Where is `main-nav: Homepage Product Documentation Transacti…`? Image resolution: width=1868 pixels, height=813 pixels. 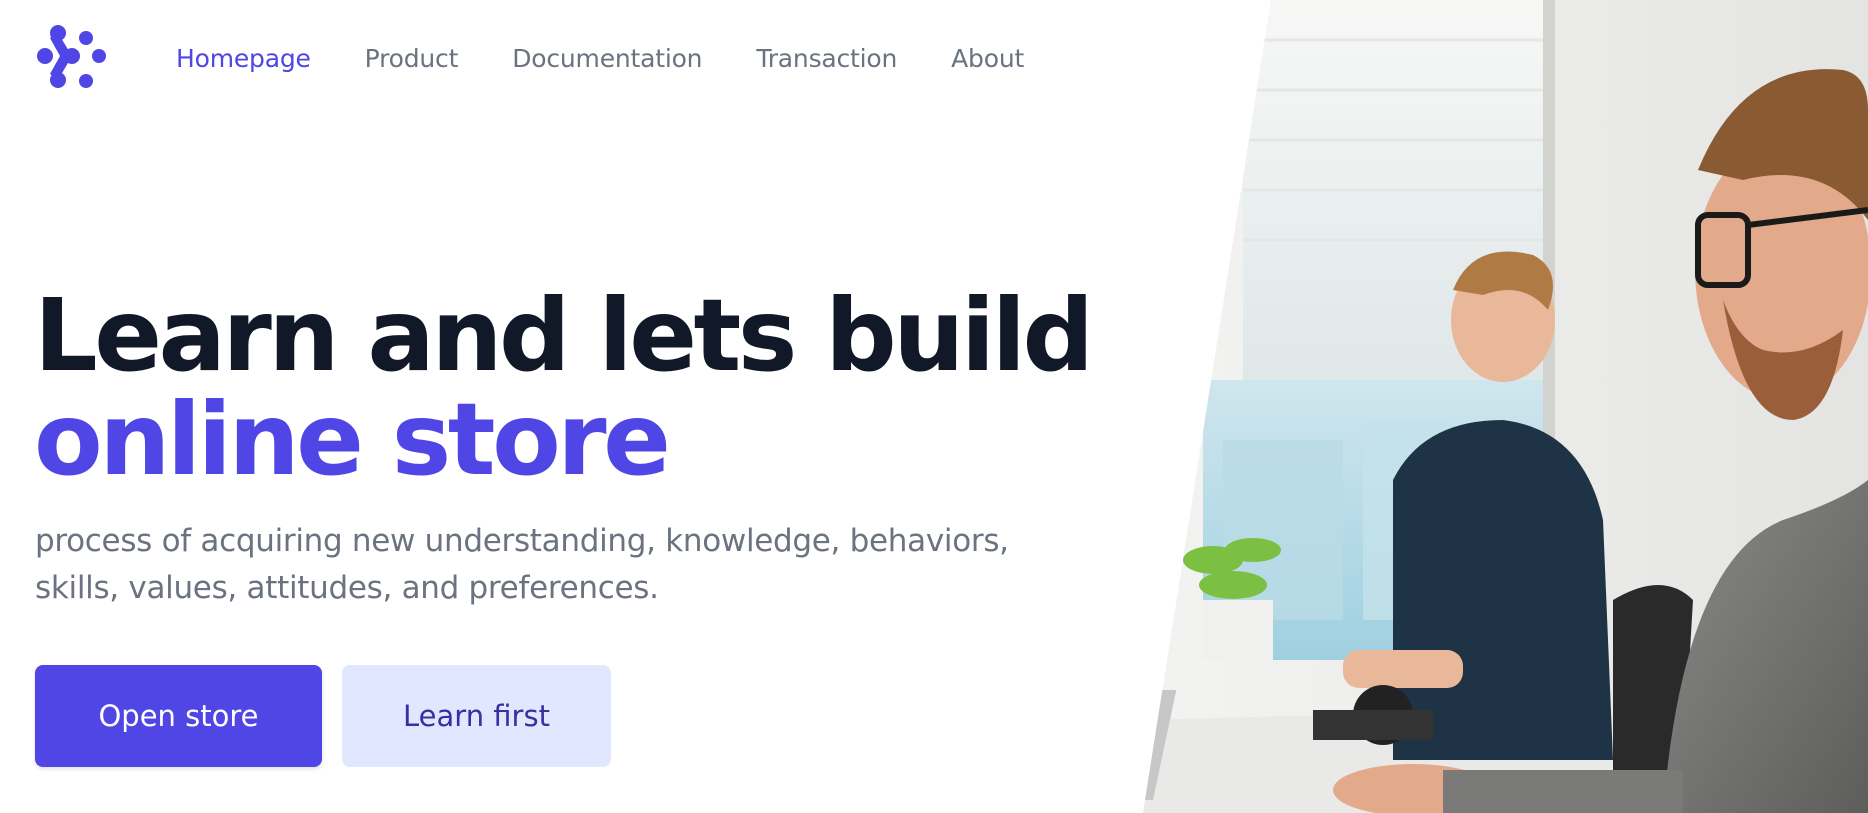
main-nav: Homepage Product Documentation Transacti… is located at coordinates (600, 58).